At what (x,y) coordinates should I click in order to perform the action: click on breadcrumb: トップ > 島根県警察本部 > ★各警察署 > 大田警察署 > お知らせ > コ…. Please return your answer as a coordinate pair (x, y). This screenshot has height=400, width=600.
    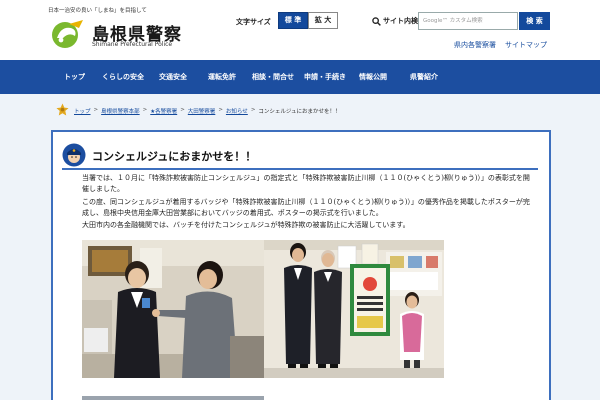
    Looking at the image, I should click on (207, 111).